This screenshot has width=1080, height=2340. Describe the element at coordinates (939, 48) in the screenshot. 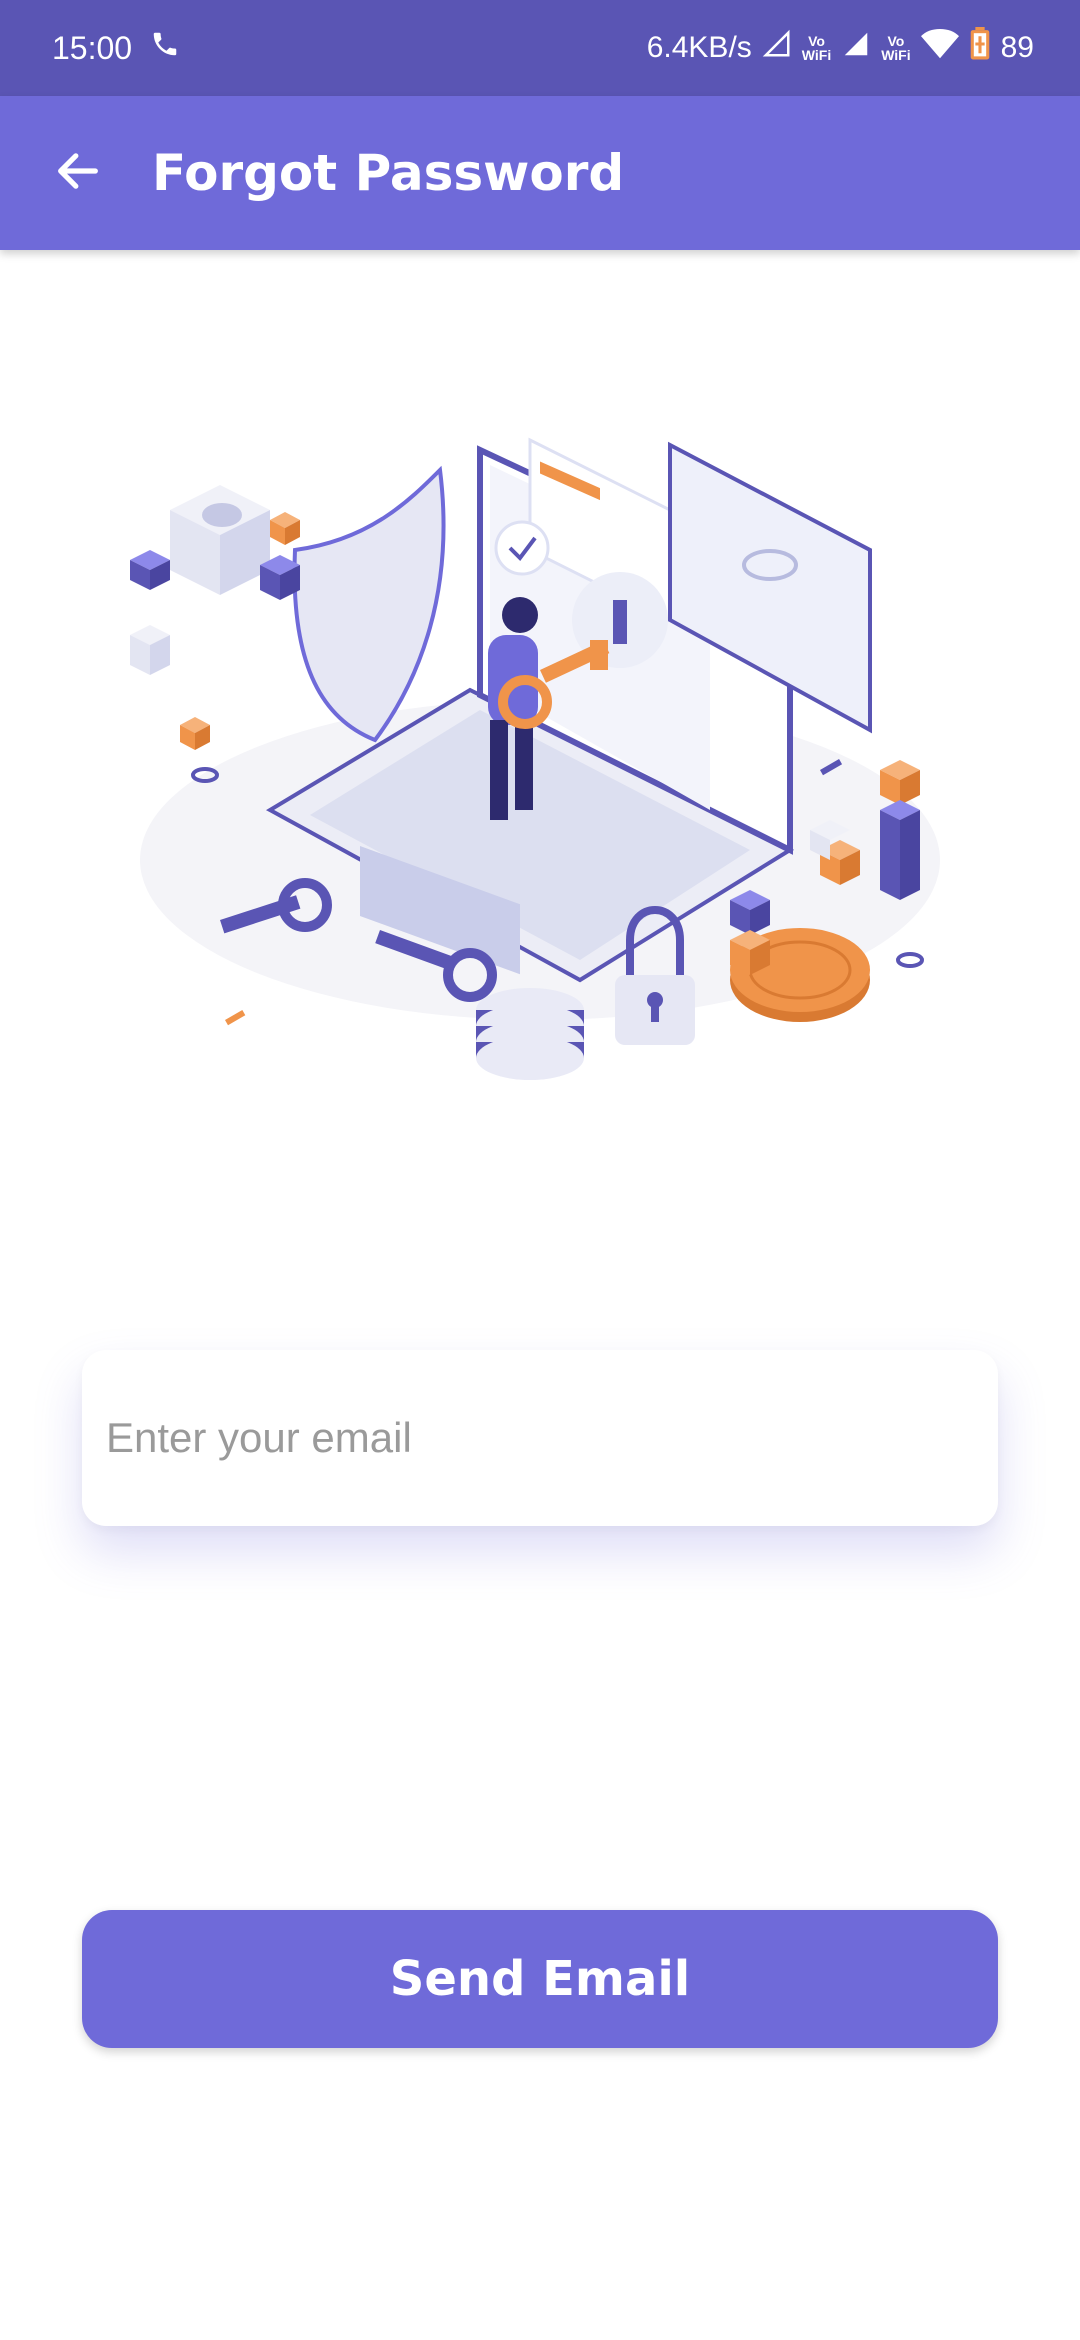

I see `wifi-icon` at that location.